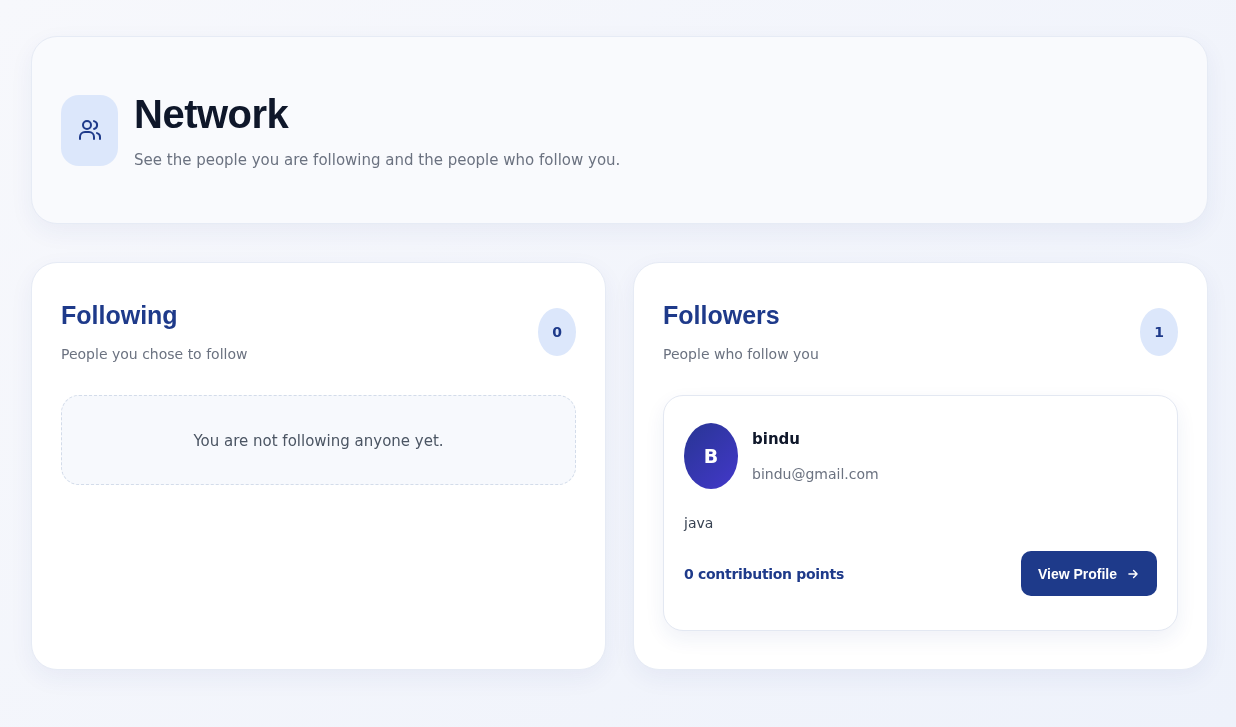 This screenshot has height=727, width=1236. What do you see at coordinates (89, 130) in the screenshot?
I see `users-icon` at bounding box center [89, 130].